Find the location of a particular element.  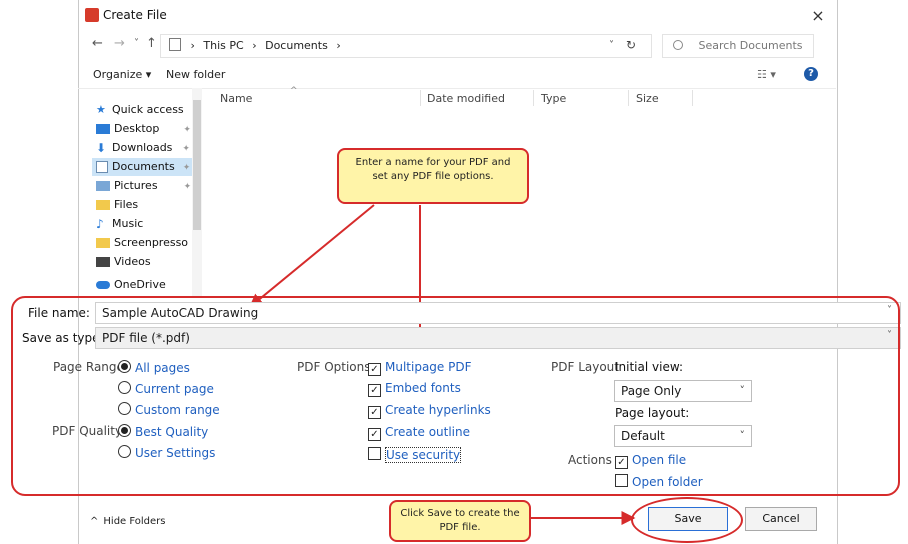

arrow-to-filename is located at coordinates (311, 256).